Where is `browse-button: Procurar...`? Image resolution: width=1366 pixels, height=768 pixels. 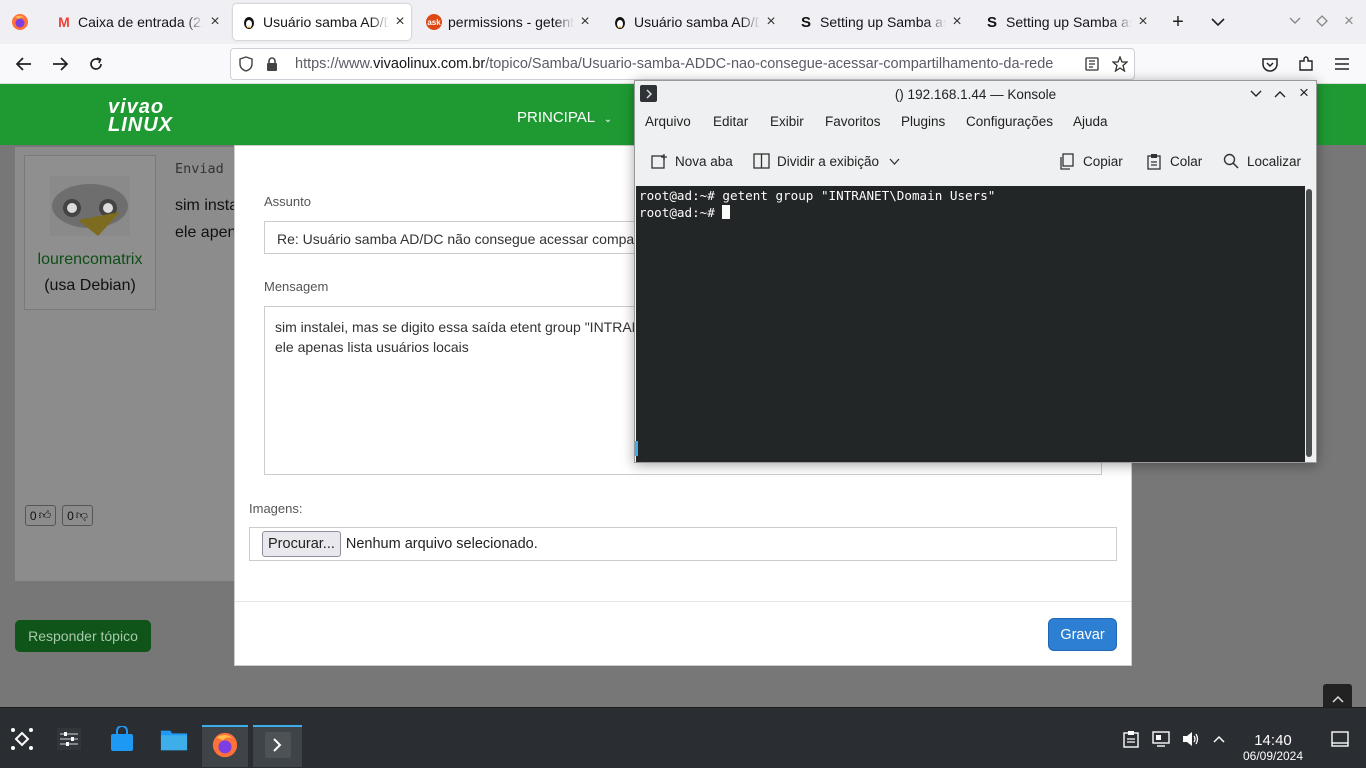 browse-button: Procurar... is located at coordinates (301, 544).